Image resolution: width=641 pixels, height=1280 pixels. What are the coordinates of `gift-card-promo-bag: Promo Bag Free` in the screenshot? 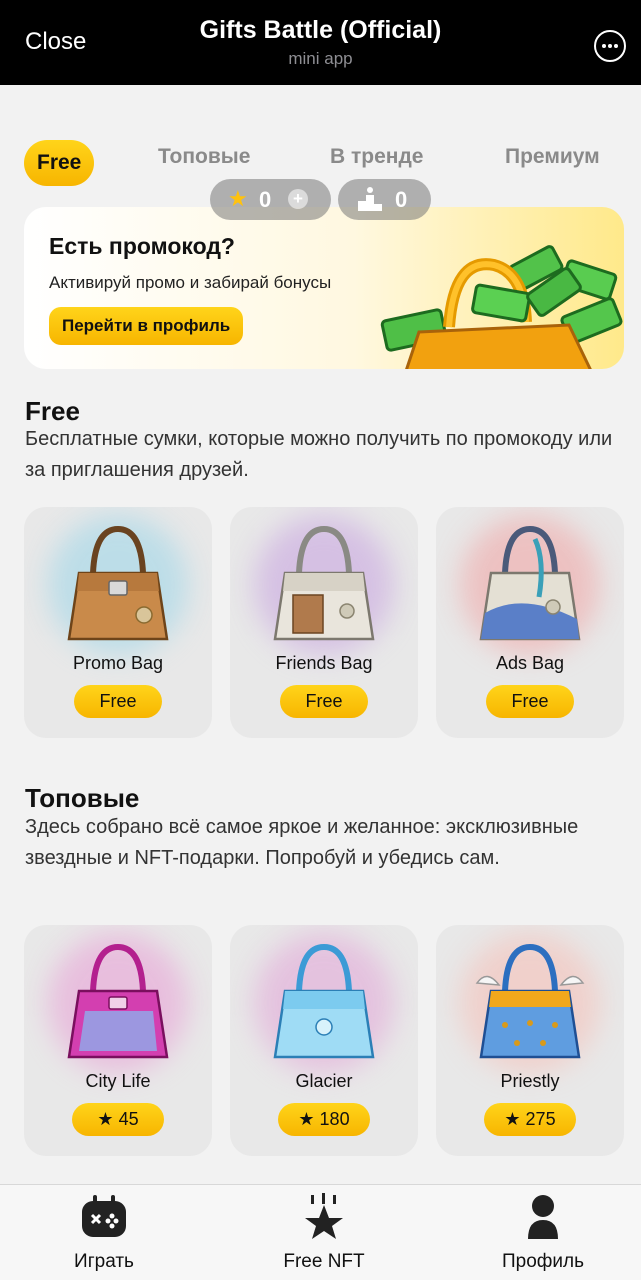 It's located at (118, 622).